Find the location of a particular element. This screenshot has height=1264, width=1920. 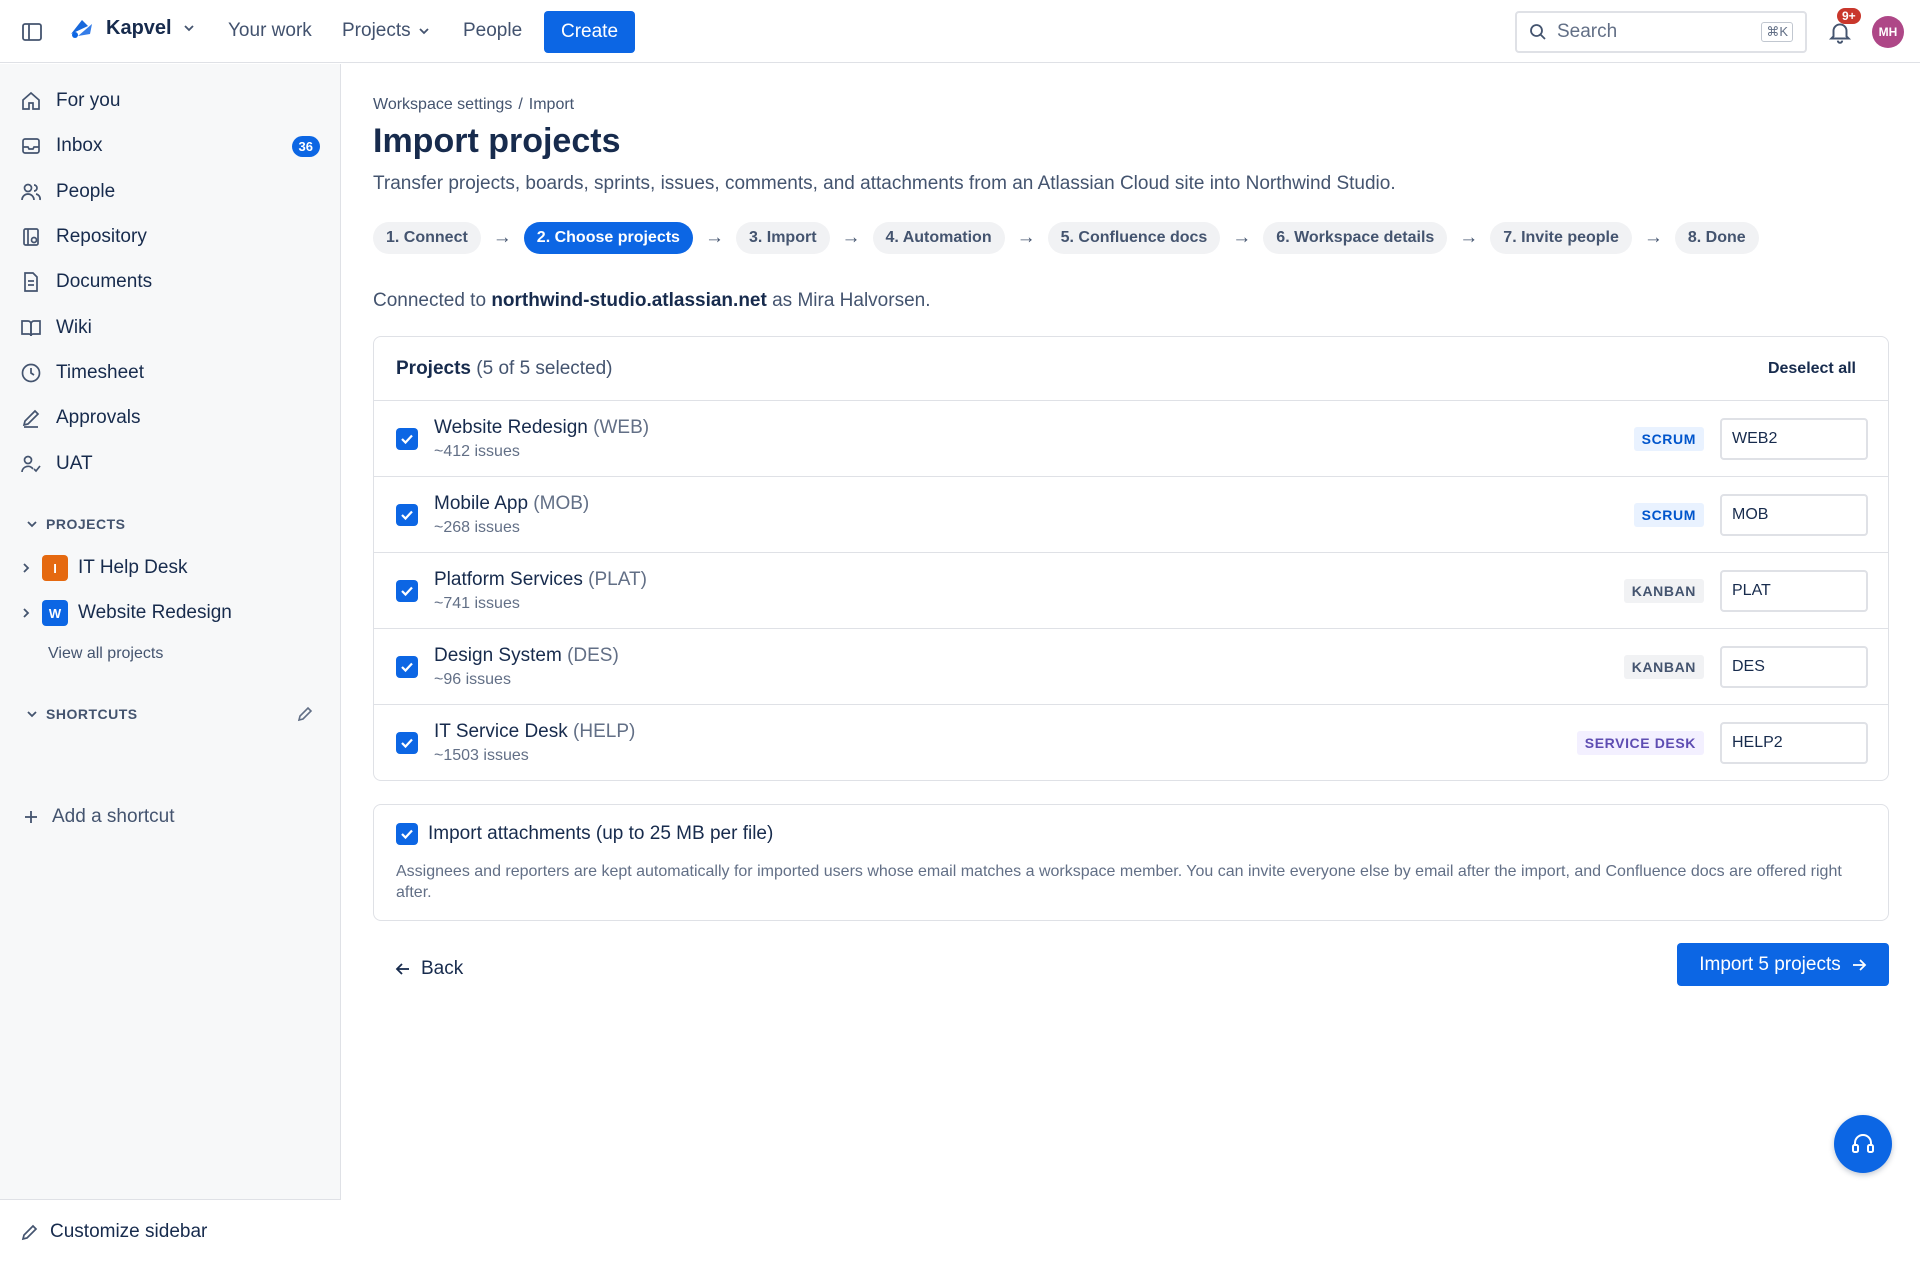

search-input: Search ⌘K is located at coordinates (1661, 32).